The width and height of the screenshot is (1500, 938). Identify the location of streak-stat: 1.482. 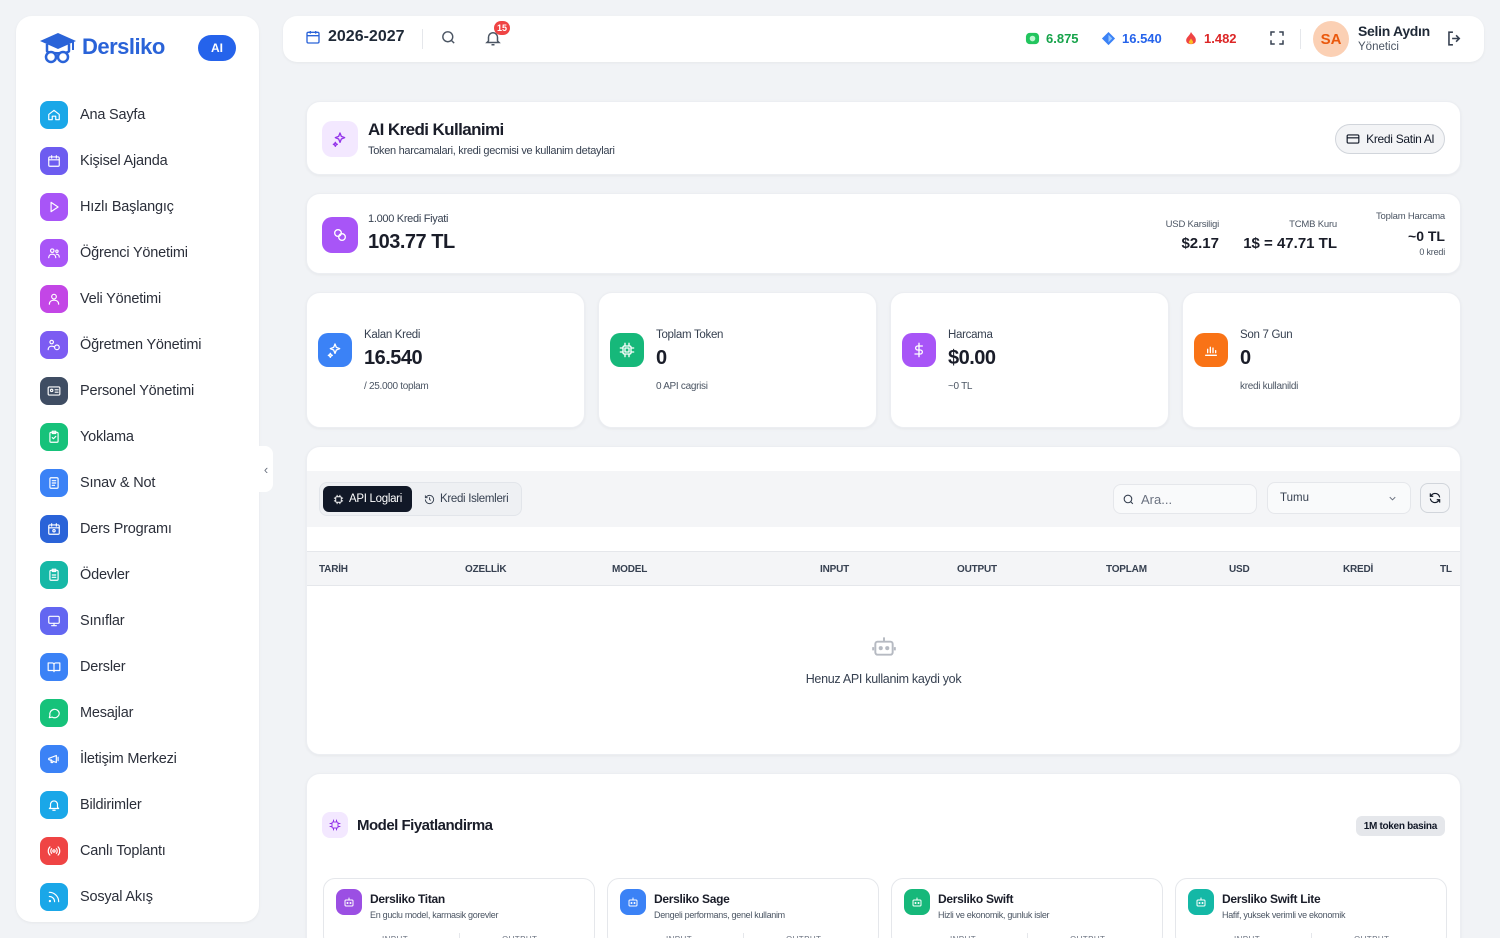
(1210, 38).